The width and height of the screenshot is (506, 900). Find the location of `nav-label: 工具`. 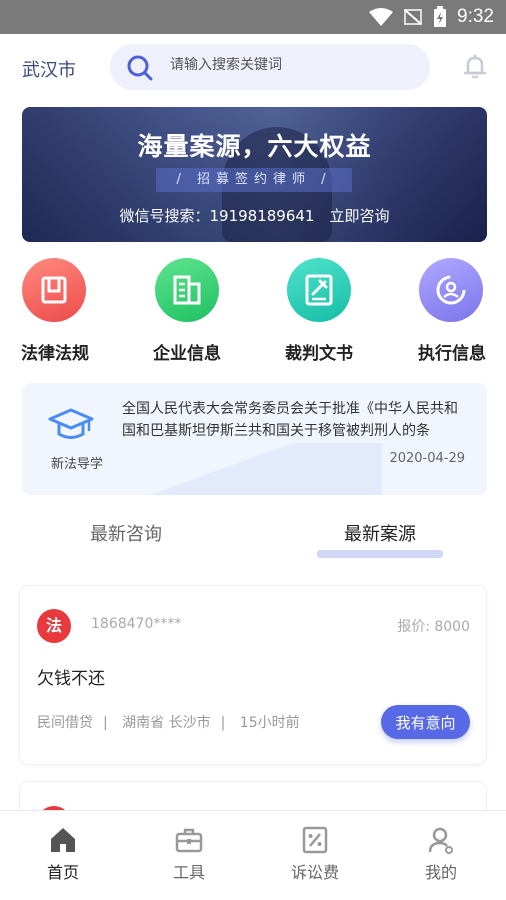

nav-label: 工具 is located at coordinates (188, 872).